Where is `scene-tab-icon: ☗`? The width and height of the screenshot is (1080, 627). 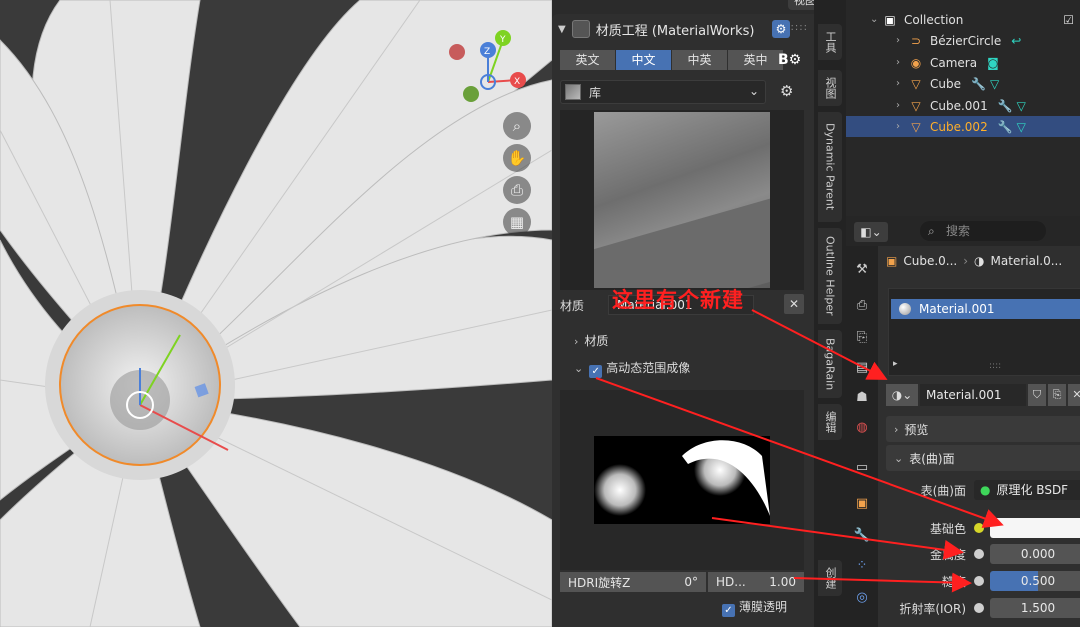 scene-tab-icon: ☗ is located at coordinates (862, 398).